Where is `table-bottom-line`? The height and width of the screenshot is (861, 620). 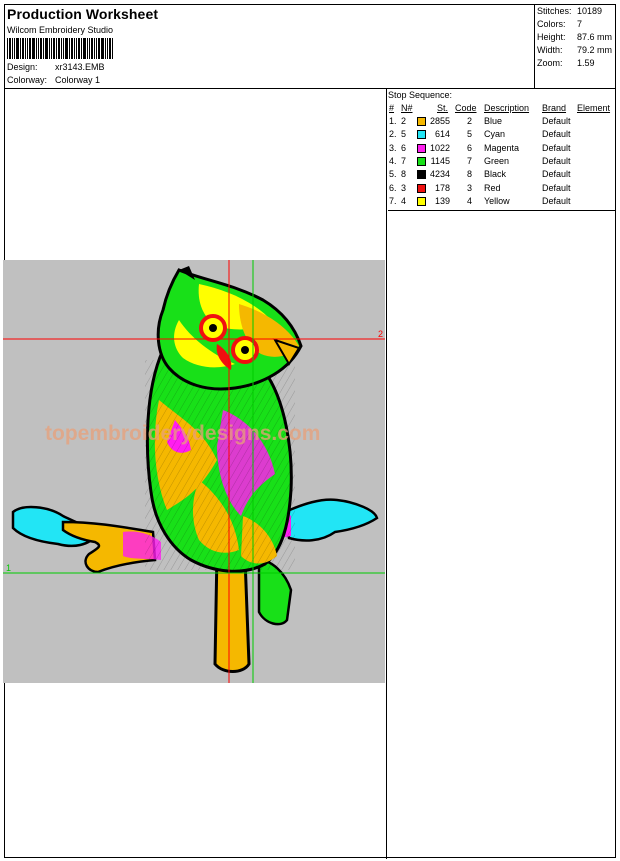 table-bottom-line is located at coordinates (501, 210).